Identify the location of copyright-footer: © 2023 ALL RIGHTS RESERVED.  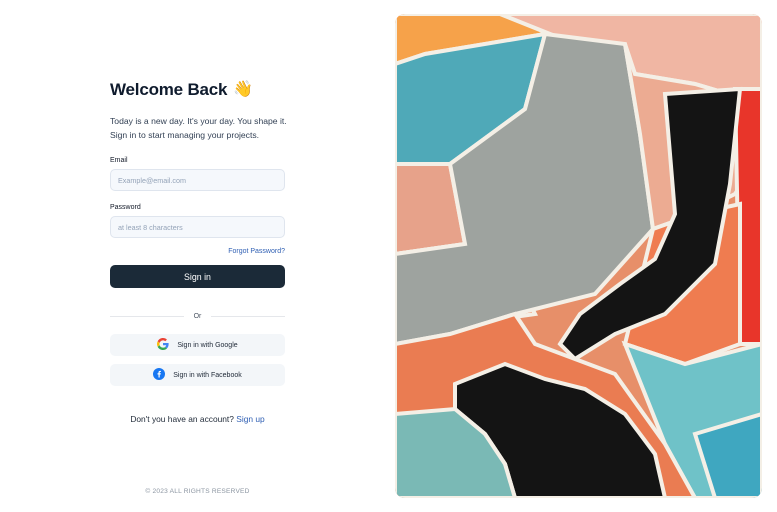
(197, 491).